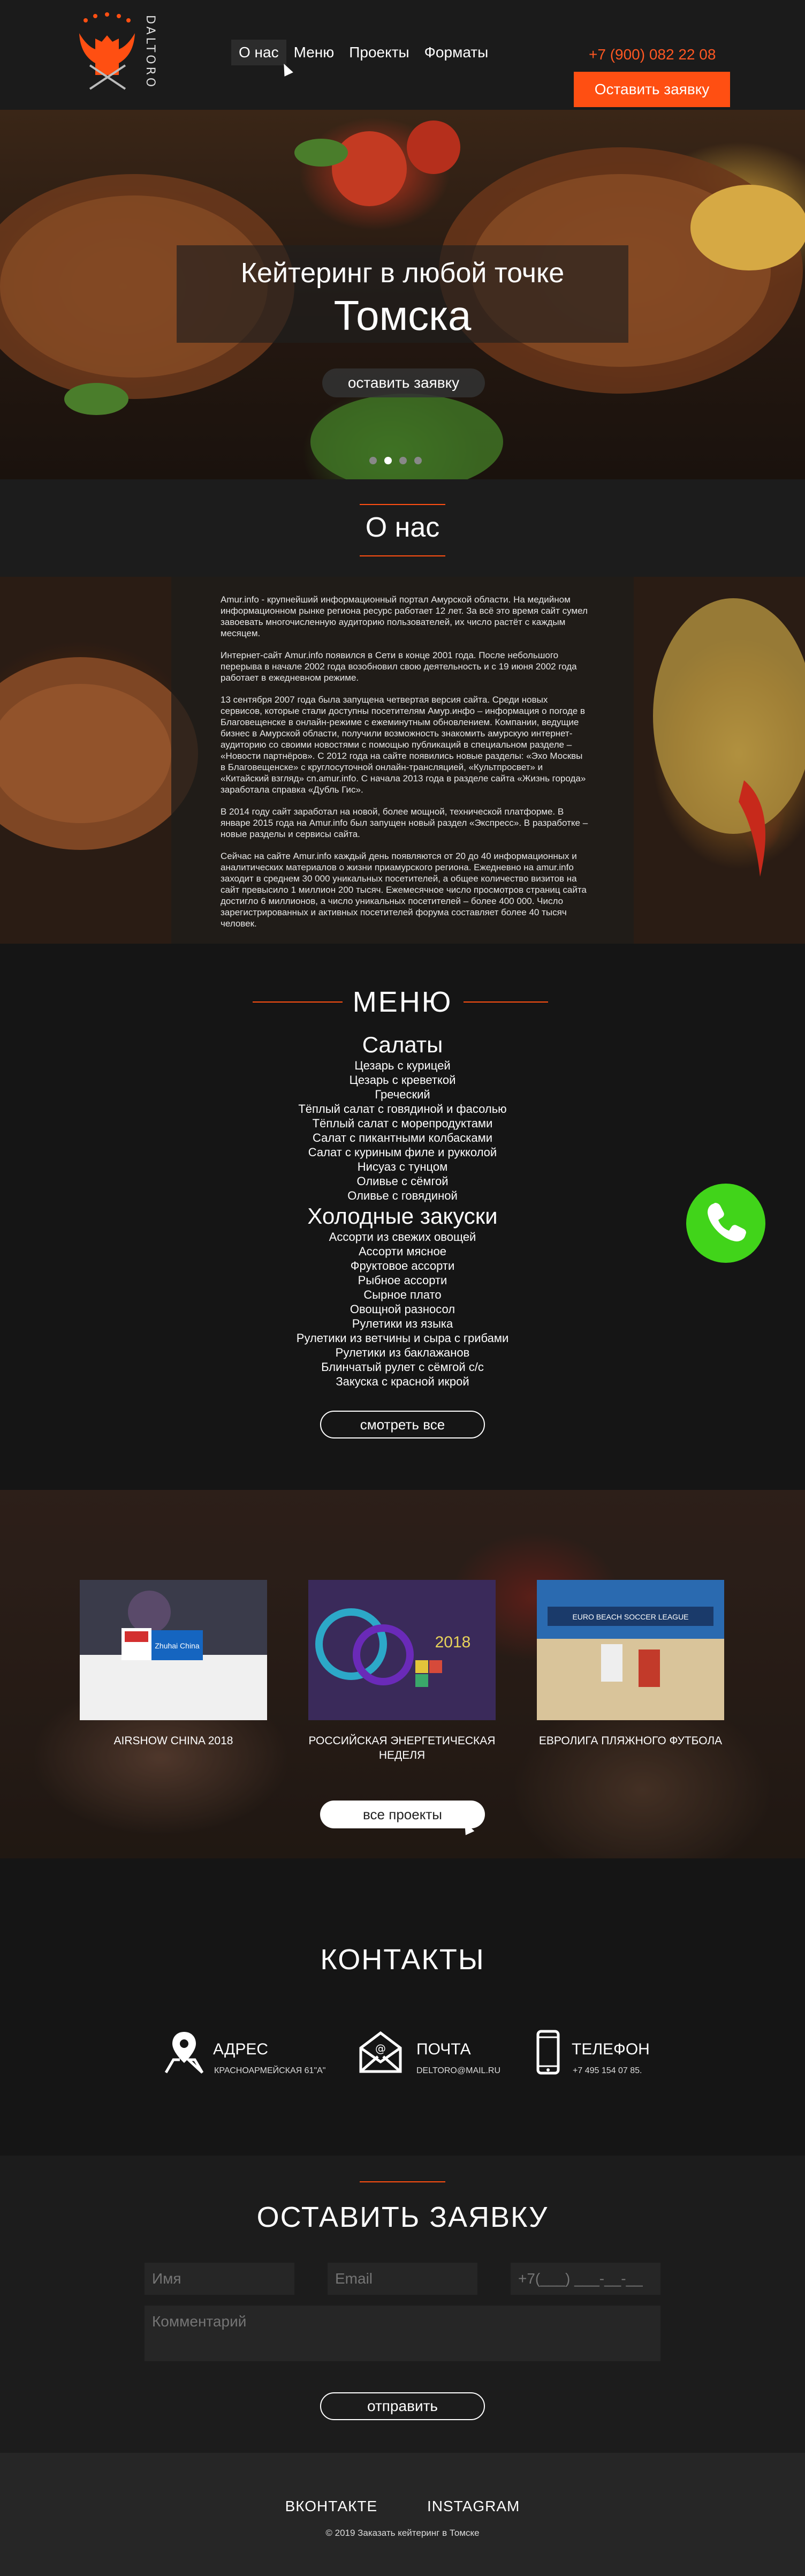  I want to click on nav-item-projects: Проекты, so click(379, 53).